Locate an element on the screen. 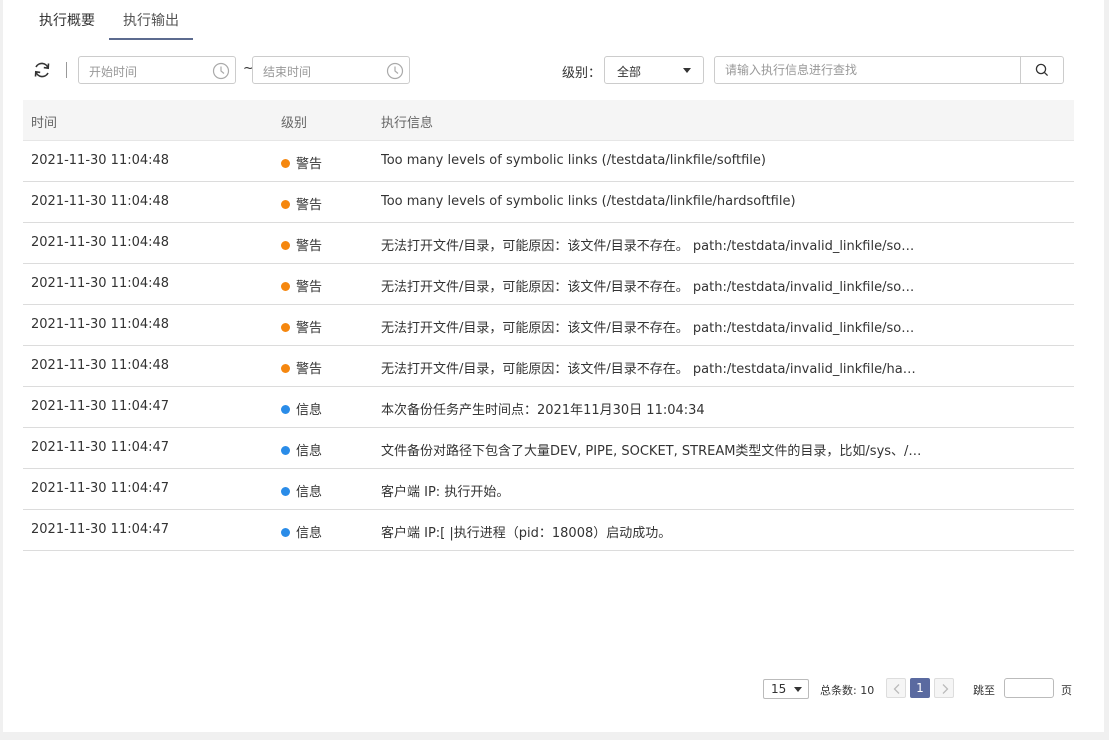 This screenshot has height=740, width=1109. row-message: 客户端 IP:[ |执行进程（pid：18008）启动成功。 is located at coordinates (526, 533).